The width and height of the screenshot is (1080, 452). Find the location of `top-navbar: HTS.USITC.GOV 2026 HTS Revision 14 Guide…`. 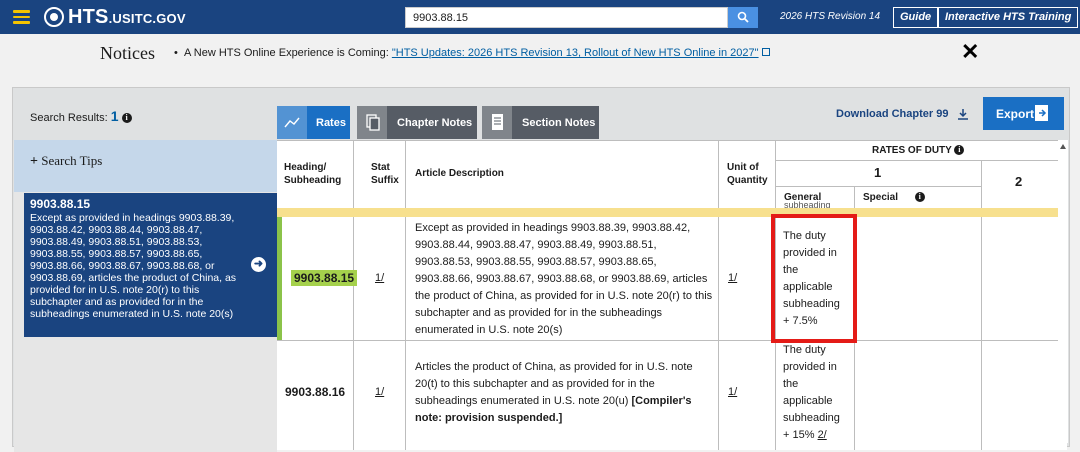

top-navbar: HTS.USITC.GOV 2026 HTS Revision 14 Guide… is located at coordinates (540, 17).